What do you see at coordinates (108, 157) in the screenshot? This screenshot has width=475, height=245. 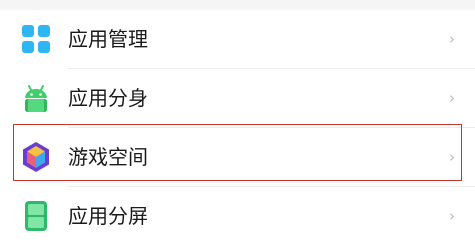 I see `list-item-label: 游戏空间` at bounding box center [108, 157].